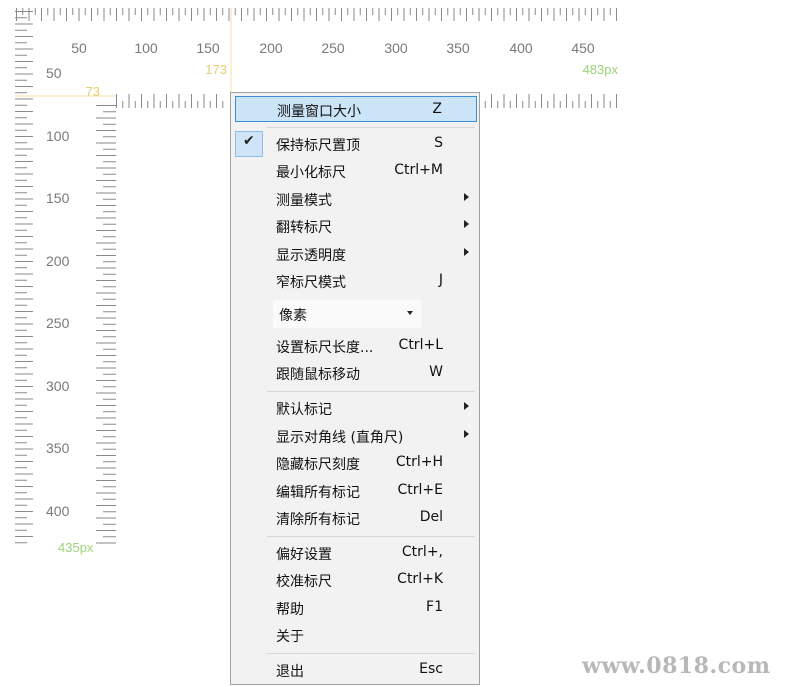 The image size is (800, 687). Describe the element at coordinates (410, 313) in the screenshot. I see `chevron-down-icon` at that location.